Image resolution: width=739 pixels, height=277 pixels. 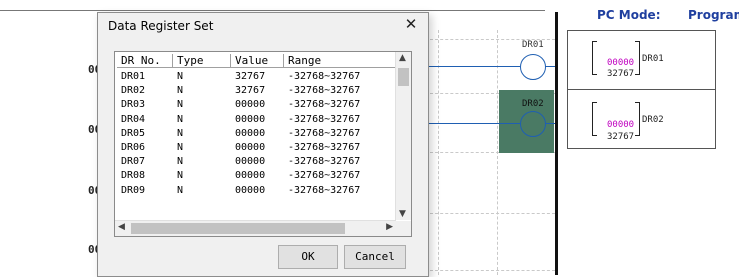 What do you see at coordinates (403, 228) in the screenshot?
I see `scrollbar-corner` at bounding box center [403, 228].